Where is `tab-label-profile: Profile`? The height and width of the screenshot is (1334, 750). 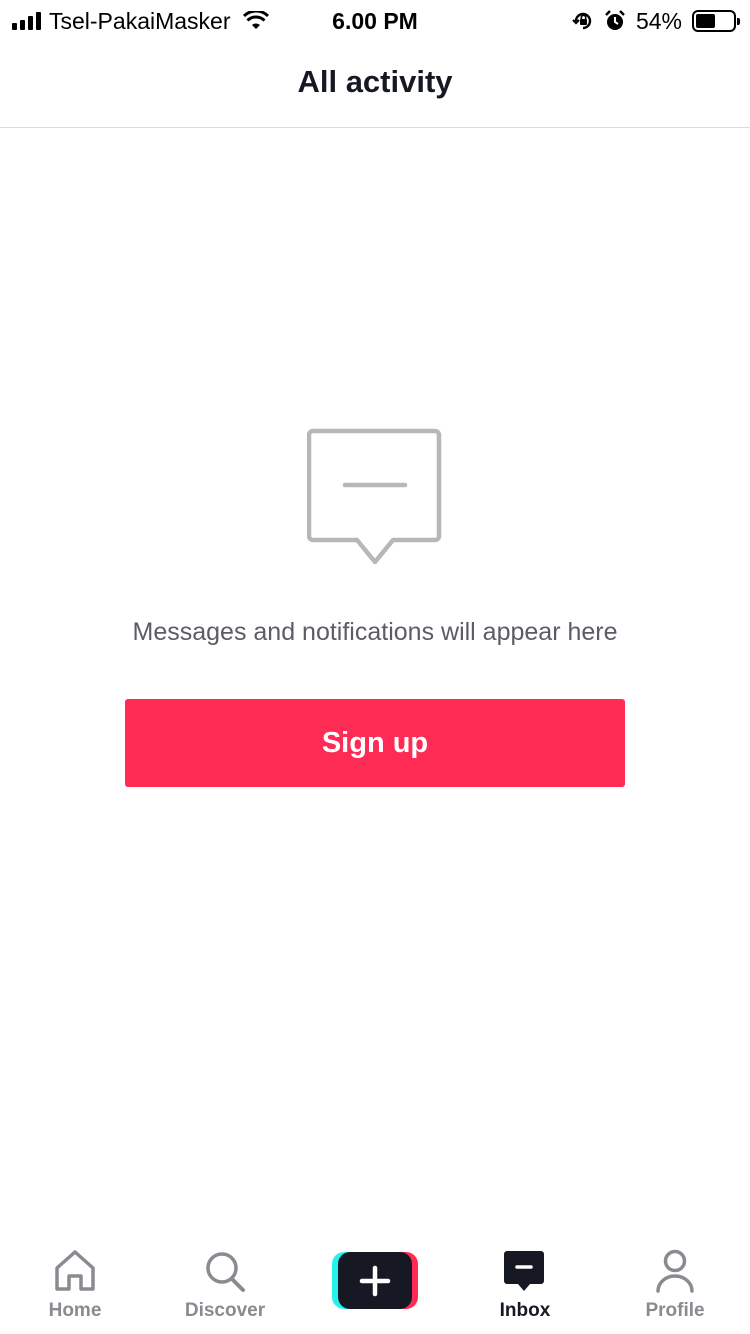
tab-label-profile: Profile is located at coordinates (675, 1310).